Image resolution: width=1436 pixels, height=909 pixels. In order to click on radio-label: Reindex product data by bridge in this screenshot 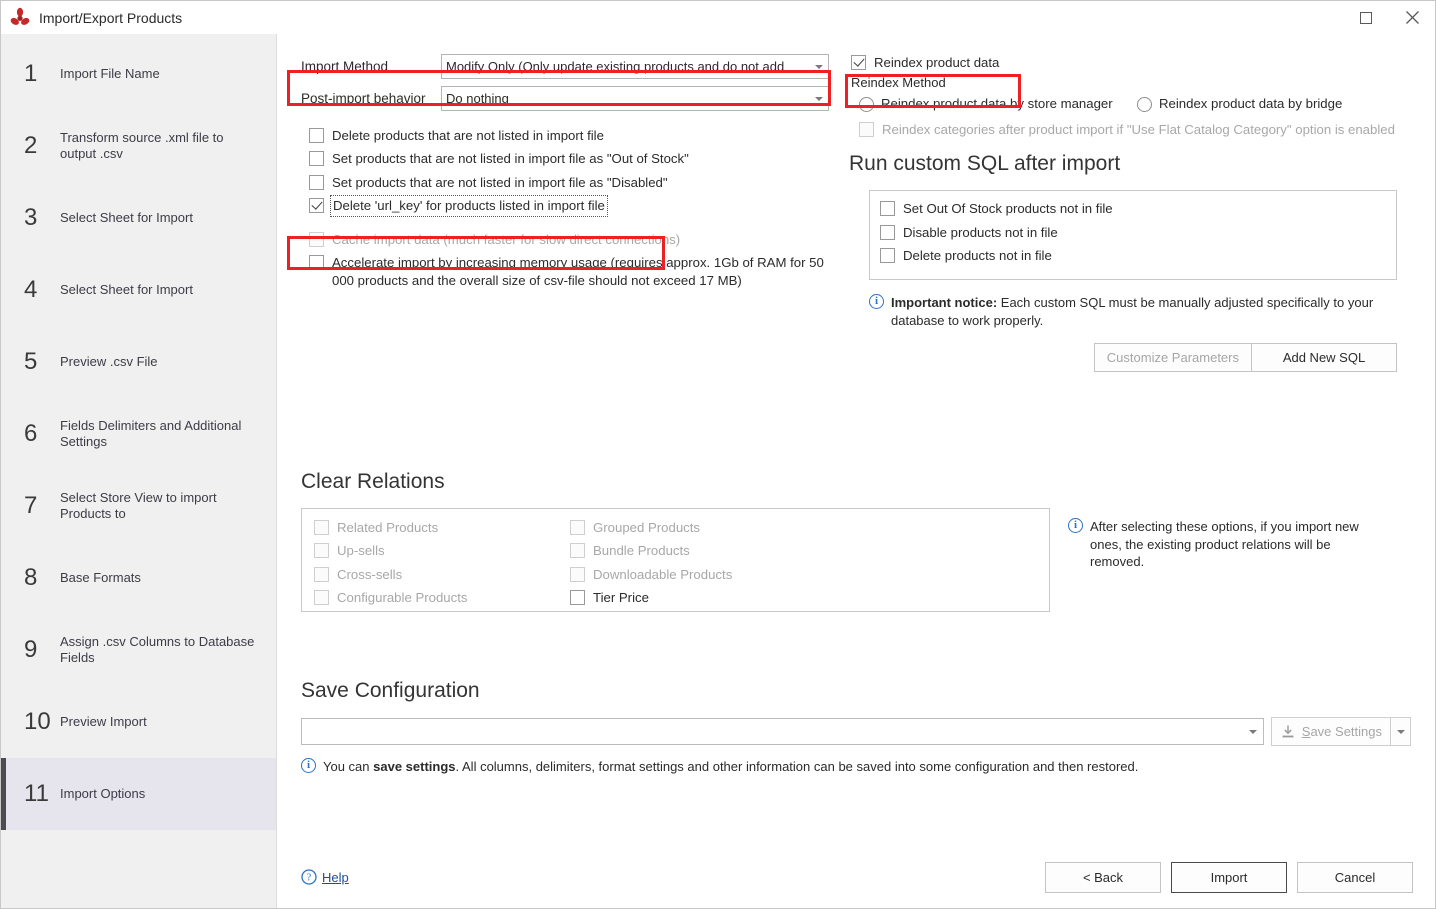, I will do `click(1251, 104)`.